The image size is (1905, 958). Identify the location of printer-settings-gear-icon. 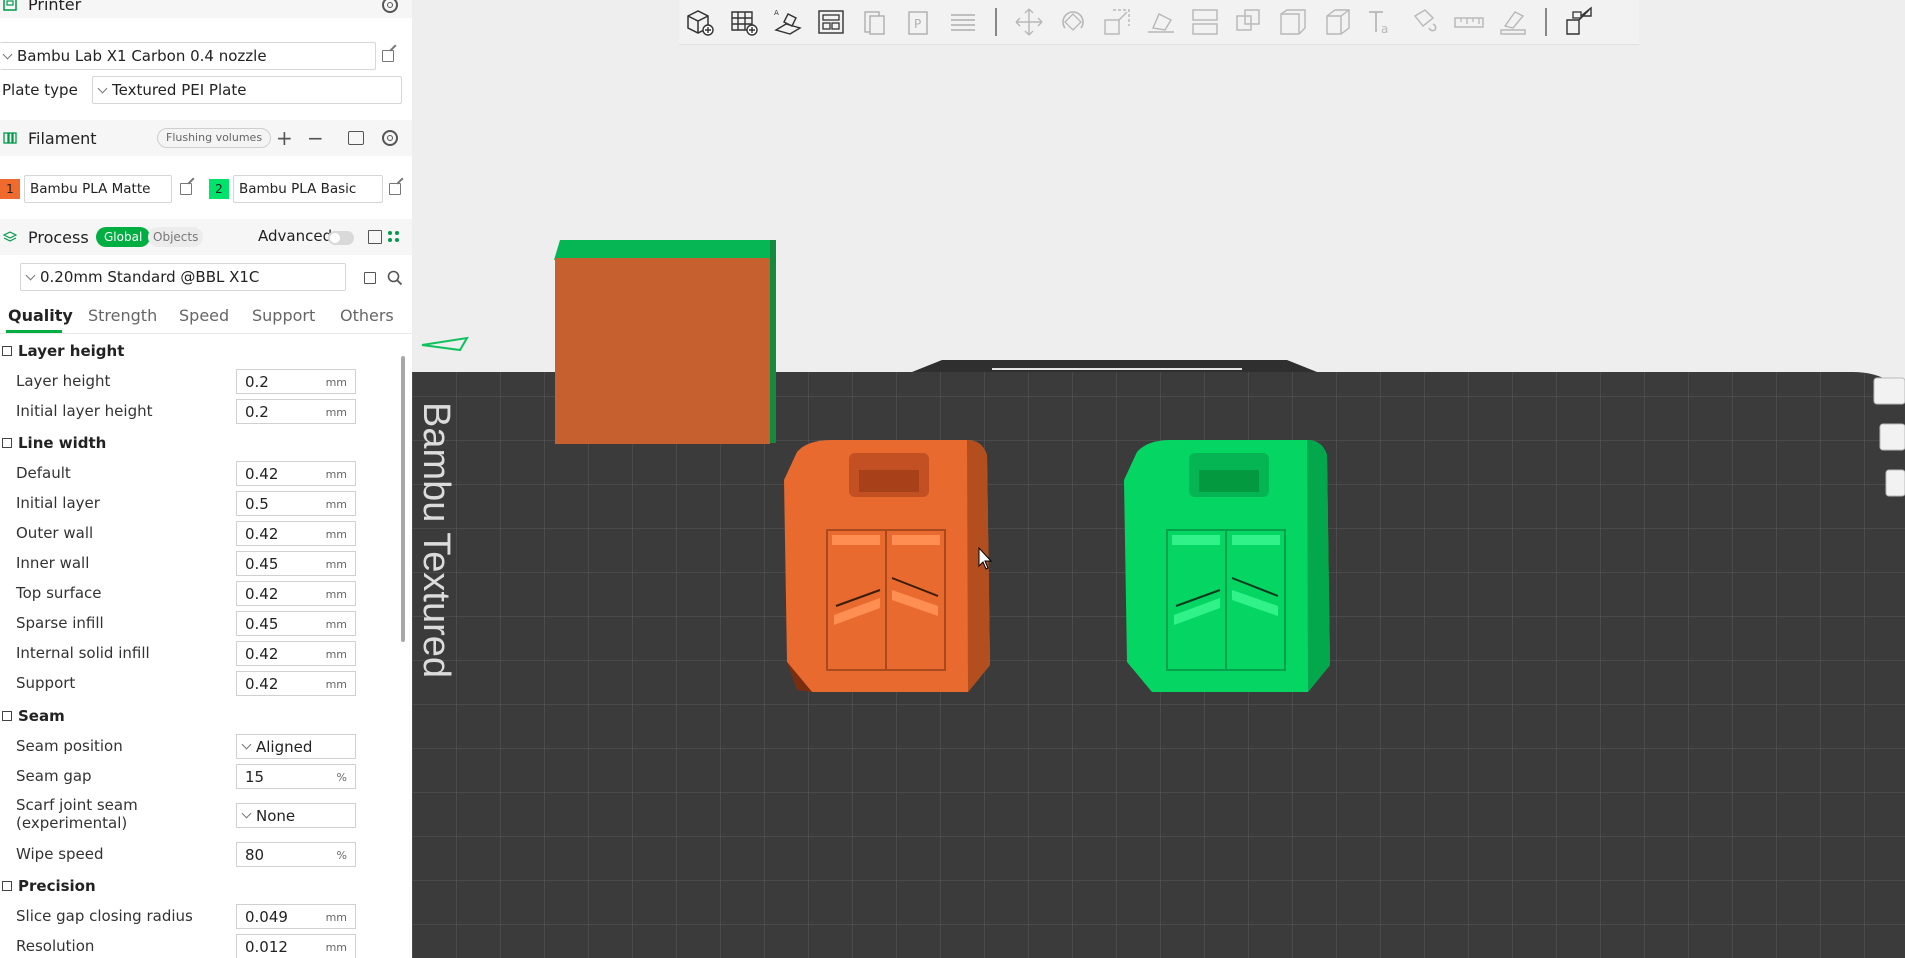
(390, 6).